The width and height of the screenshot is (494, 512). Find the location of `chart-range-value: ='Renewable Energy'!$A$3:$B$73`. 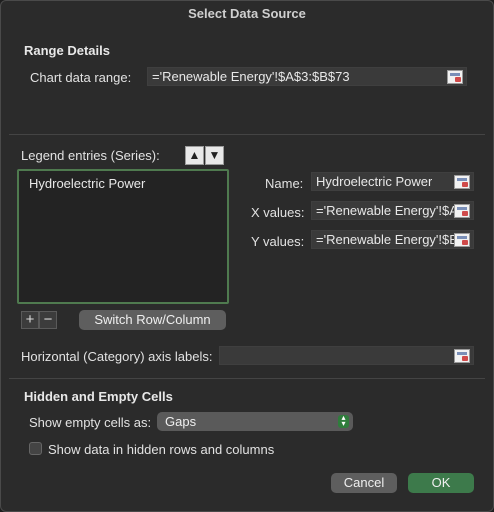

chart-range-value: ='Renewable Energy'!$A$3:$B$73 is located at coordinates (251, 76).